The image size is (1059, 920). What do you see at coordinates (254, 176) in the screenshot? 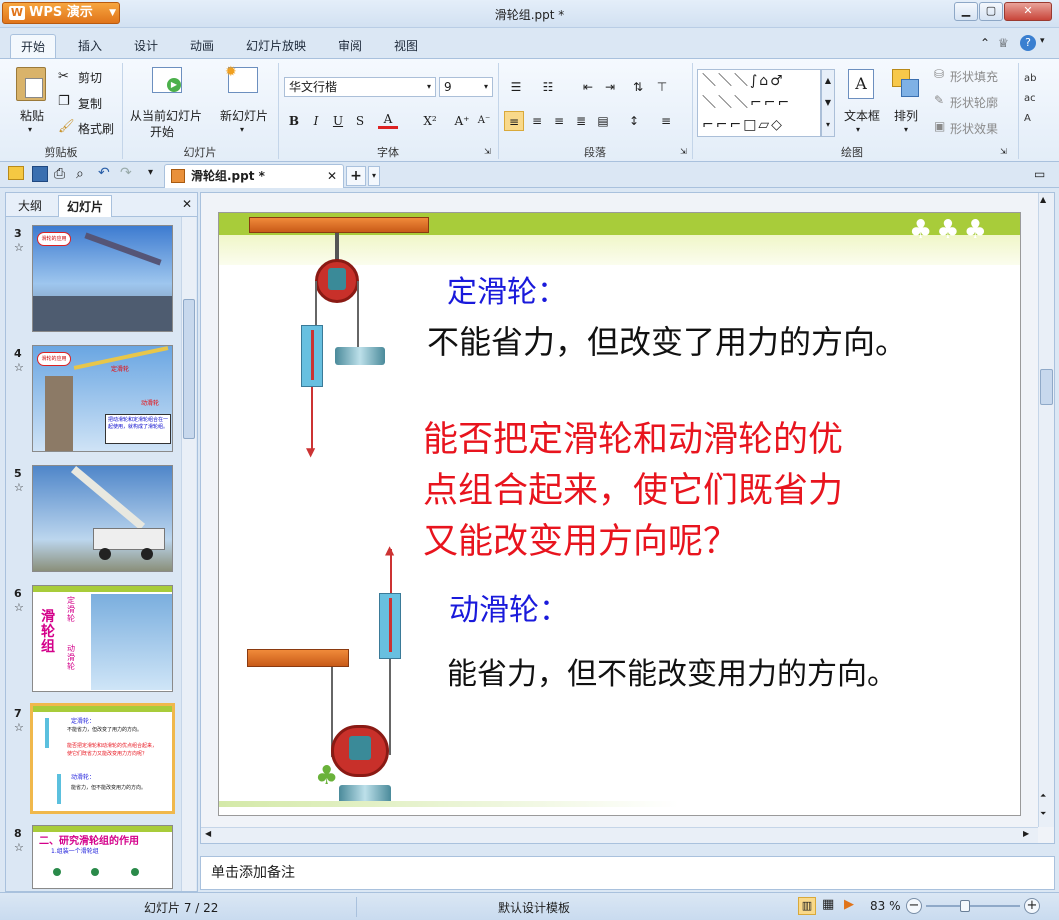
I see `document-tab: 滑轮组.ppt * ✕` at bounding box center [254, 176].